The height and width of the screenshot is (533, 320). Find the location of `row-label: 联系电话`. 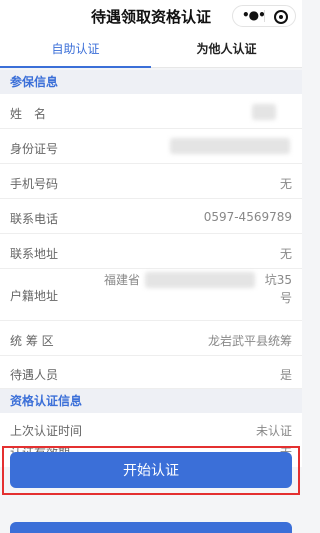

row-label: 联系电话 is located at coordinates (34, 219).